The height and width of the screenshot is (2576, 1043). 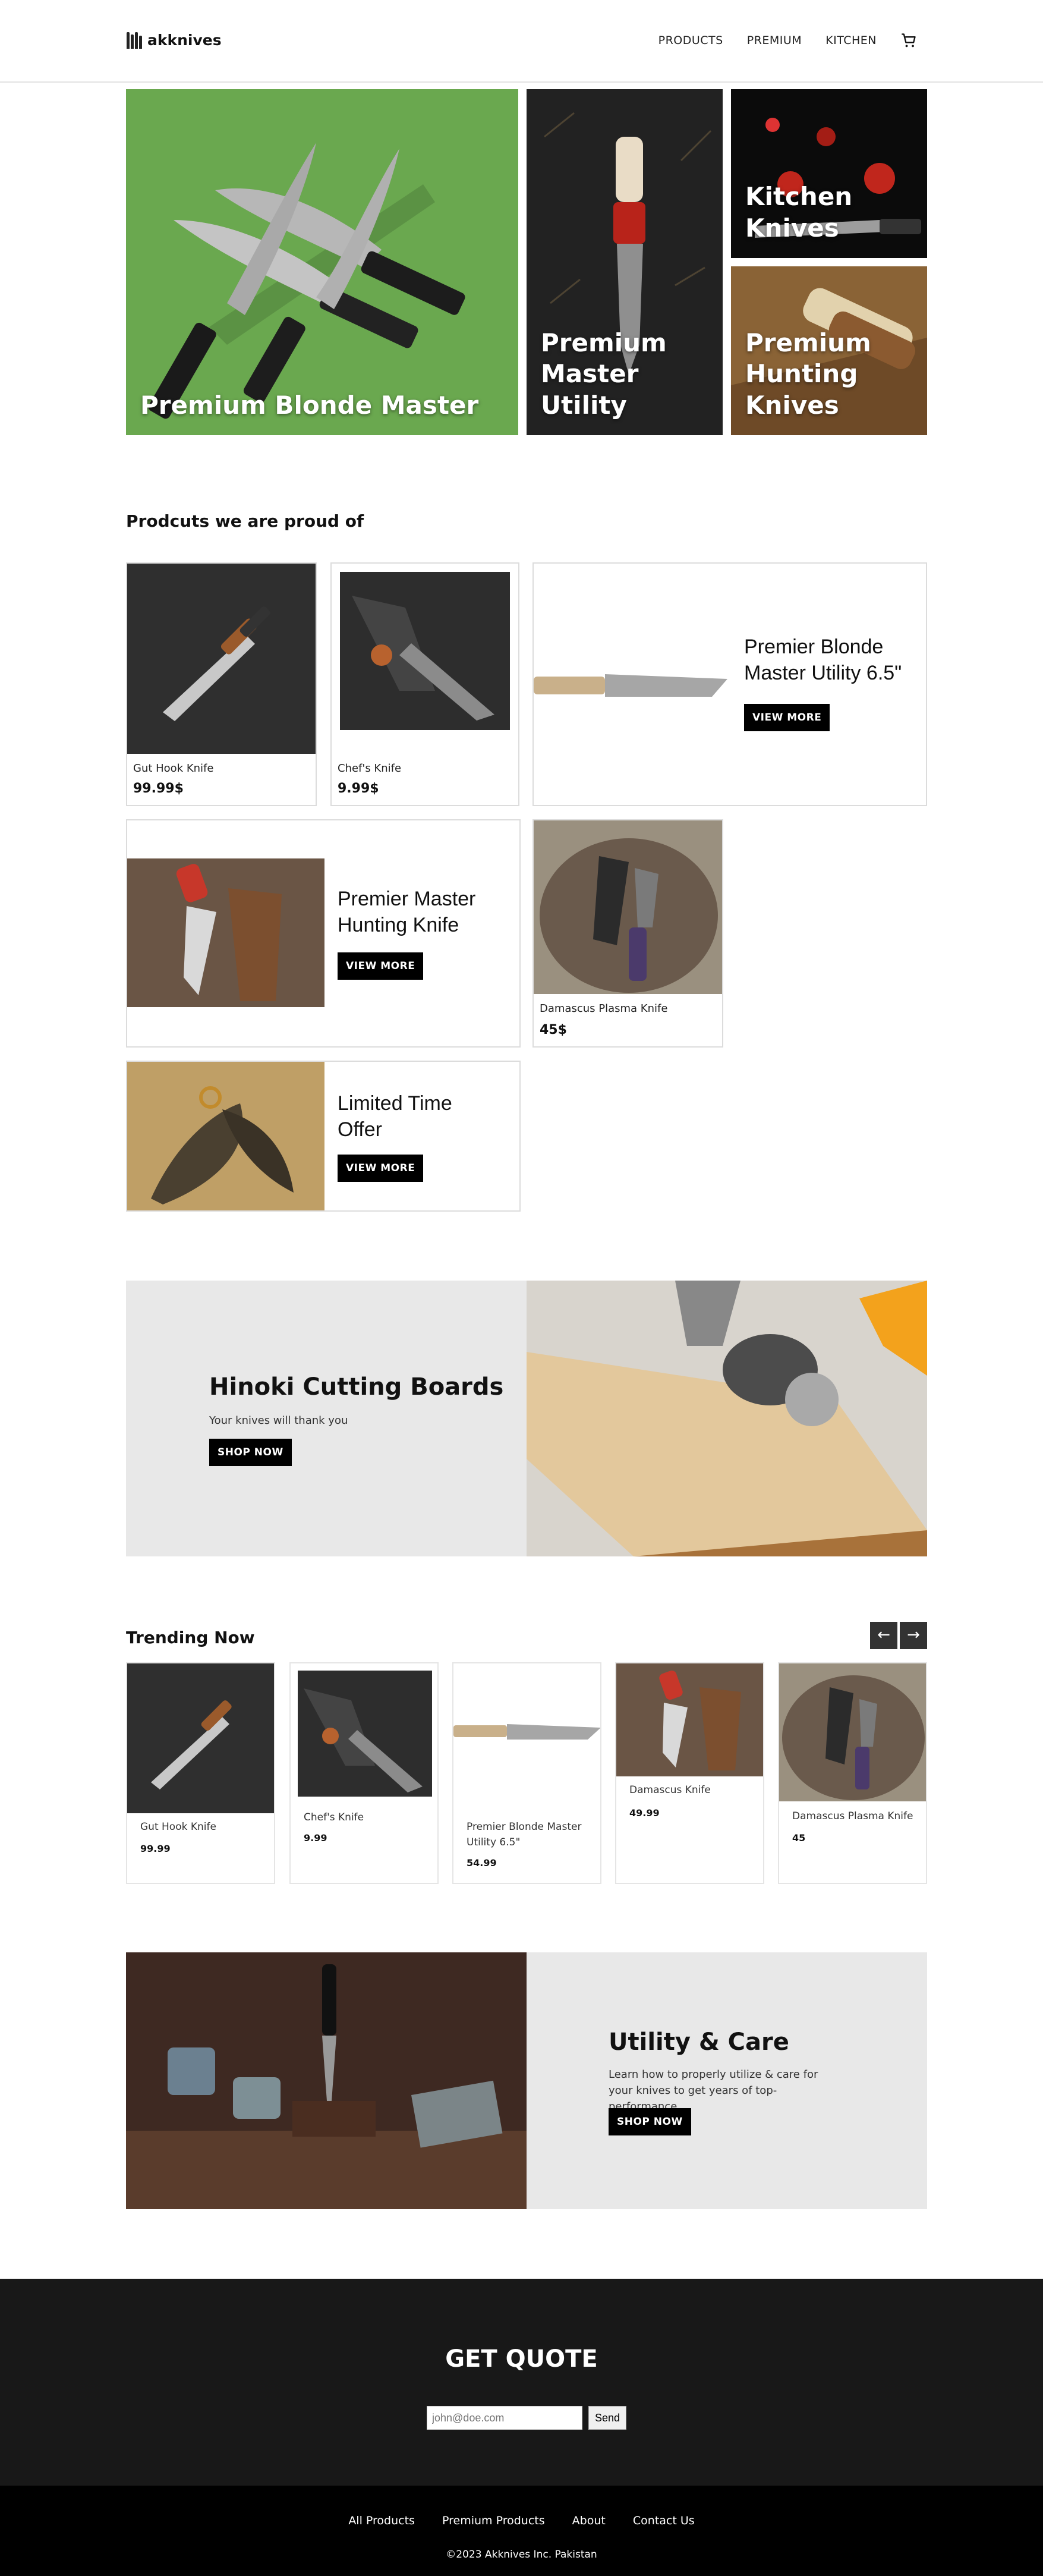 I want to click on quote-section: GET QUOTE Send, so click(x=521, y=2382).